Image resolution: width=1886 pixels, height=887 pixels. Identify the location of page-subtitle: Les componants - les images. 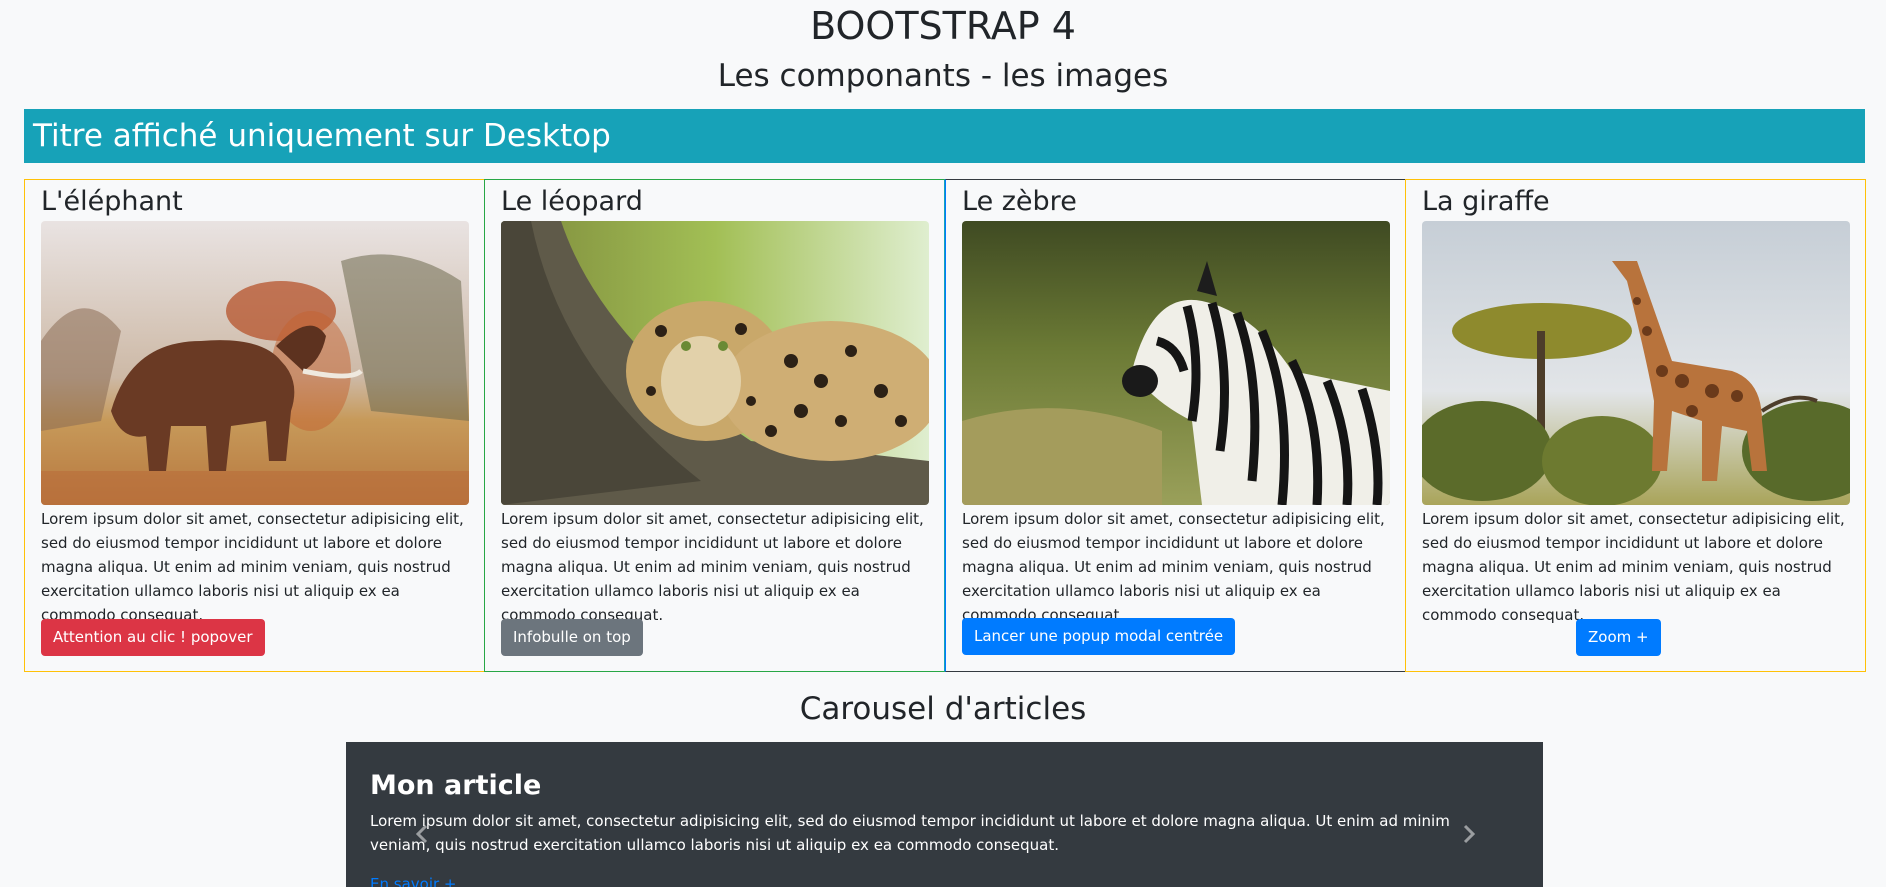
(943, 76).